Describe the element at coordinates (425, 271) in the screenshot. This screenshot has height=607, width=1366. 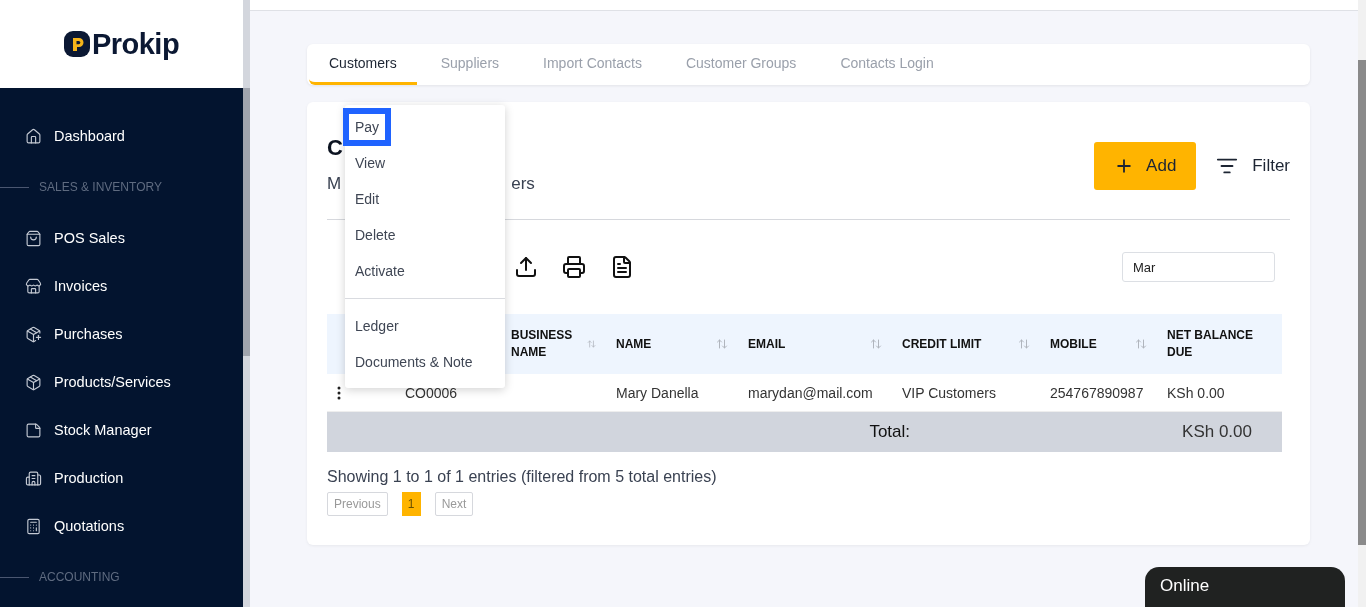
I see `menu-item: Activate` at that location.